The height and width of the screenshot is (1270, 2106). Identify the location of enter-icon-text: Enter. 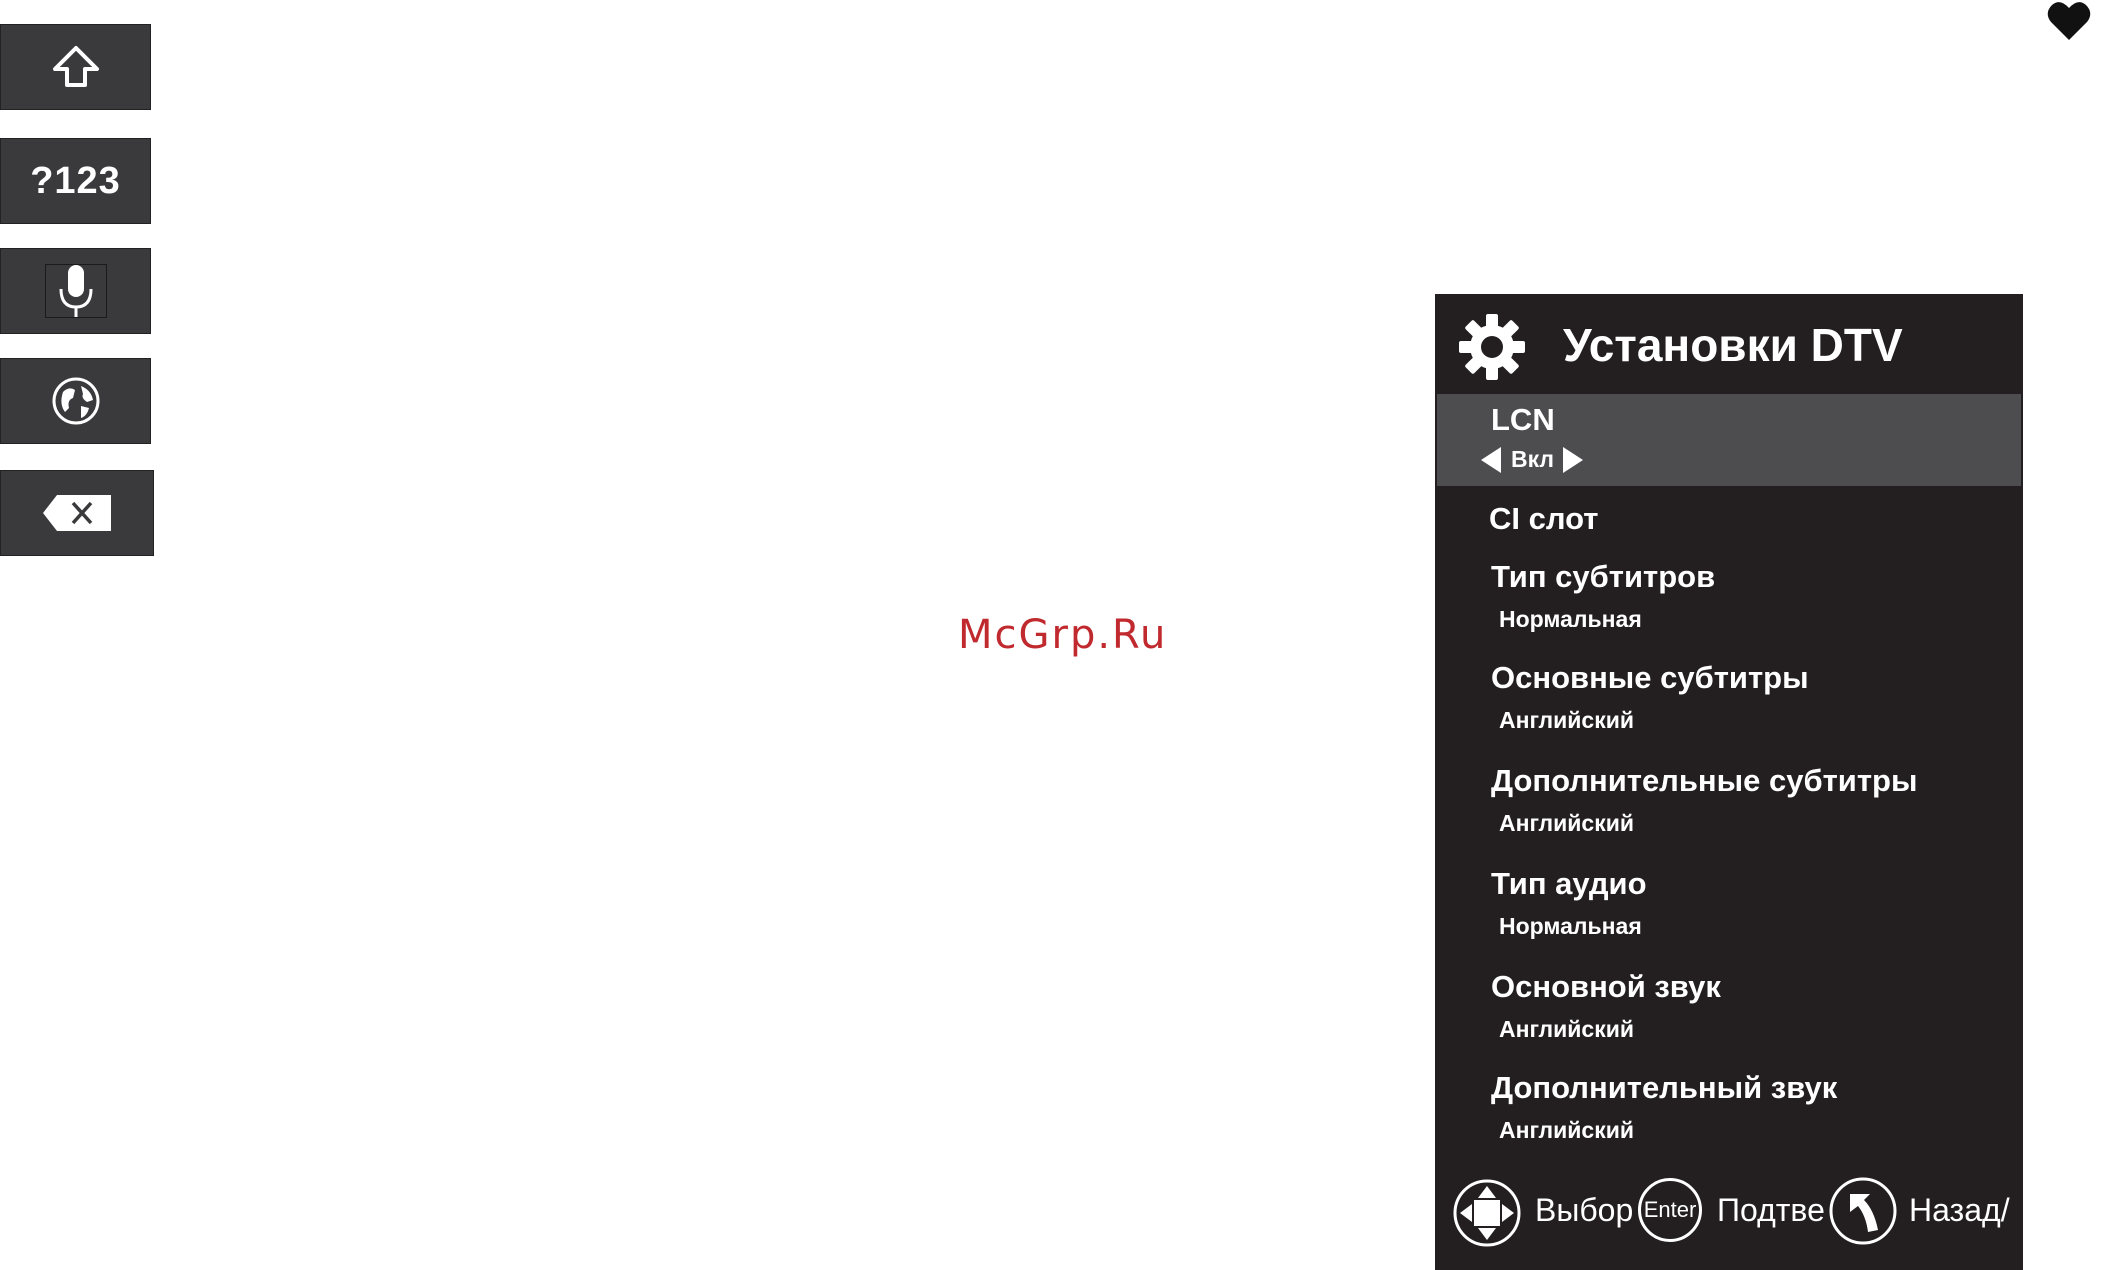
(1670, 1209).